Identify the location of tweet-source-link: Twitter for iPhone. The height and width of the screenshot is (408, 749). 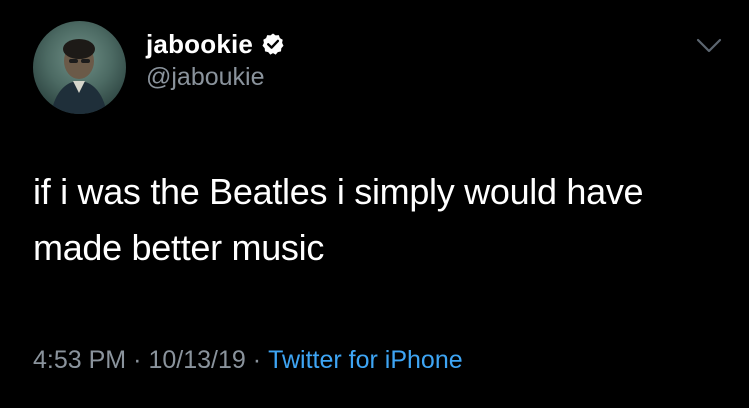
(365, 360).